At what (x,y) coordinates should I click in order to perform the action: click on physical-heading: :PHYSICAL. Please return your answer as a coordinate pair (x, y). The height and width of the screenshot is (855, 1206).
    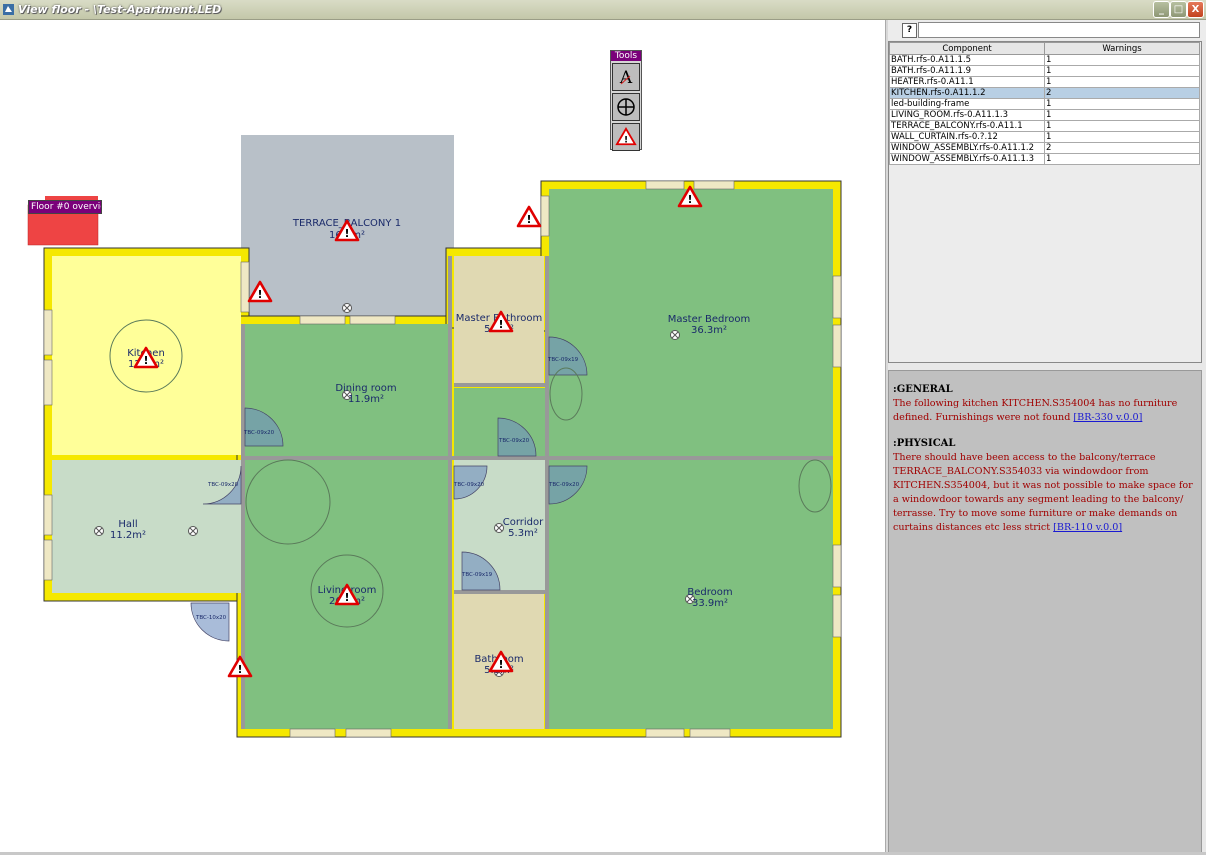
    Looking at the image, I should click on (924, 443).